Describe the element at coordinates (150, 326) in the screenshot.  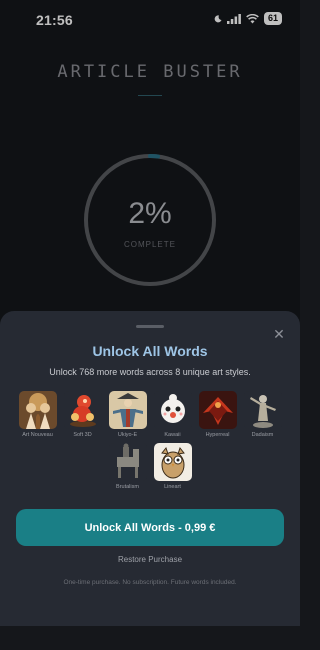
I see `sheet-grabber` at that location.